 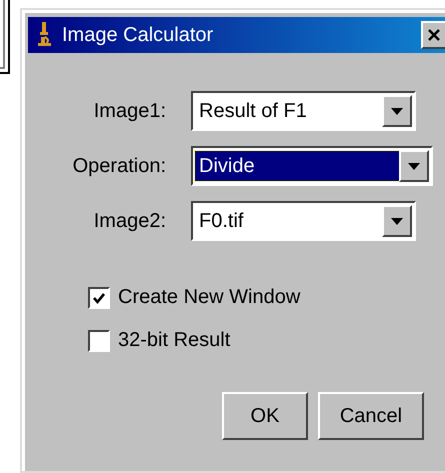 What do you see at coordinates (303, 221) in the screenshot?
I see `dropdown: F0.tif` at bounding box center [303, 221].